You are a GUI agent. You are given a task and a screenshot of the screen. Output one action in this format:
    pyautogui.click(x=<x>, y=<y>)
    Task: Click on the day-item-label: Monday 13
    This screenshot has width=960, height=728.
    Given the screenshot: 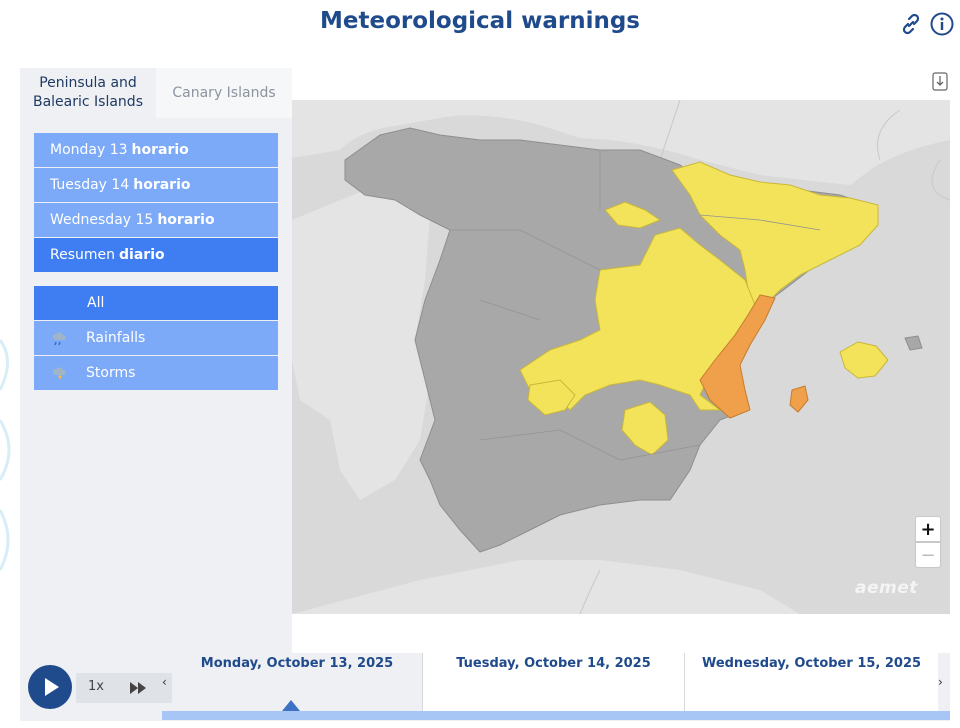 What is the action you would take?
    pyautogui.click(x=89, y=150)
    